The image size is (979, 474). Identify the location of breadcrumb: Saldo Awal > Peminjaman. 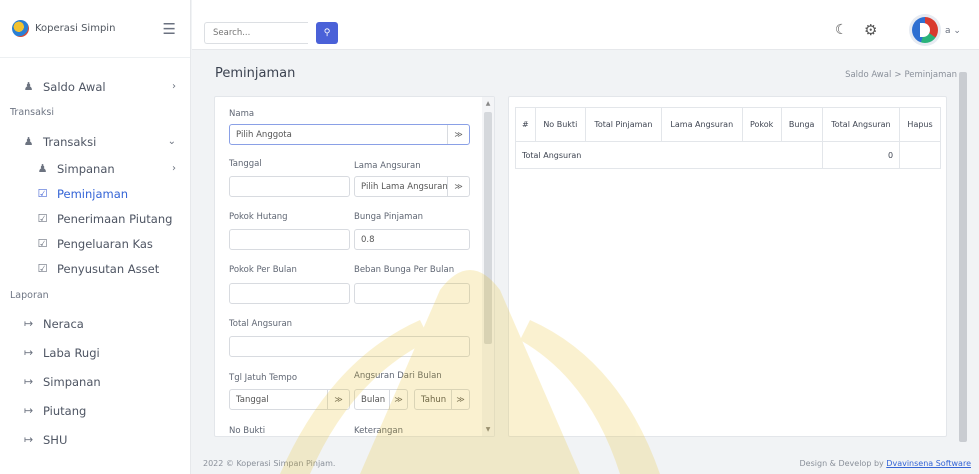
(901, 75).